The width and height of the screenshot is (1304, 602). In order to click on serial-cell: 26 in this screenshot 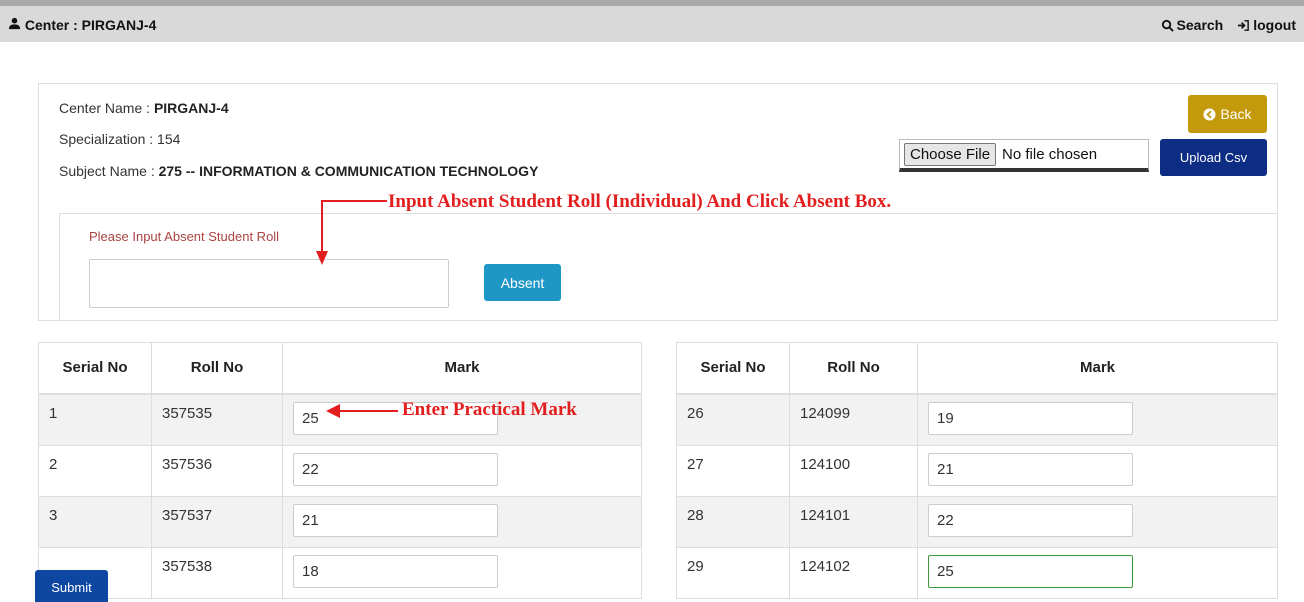, I will do `click(733, 419)`.